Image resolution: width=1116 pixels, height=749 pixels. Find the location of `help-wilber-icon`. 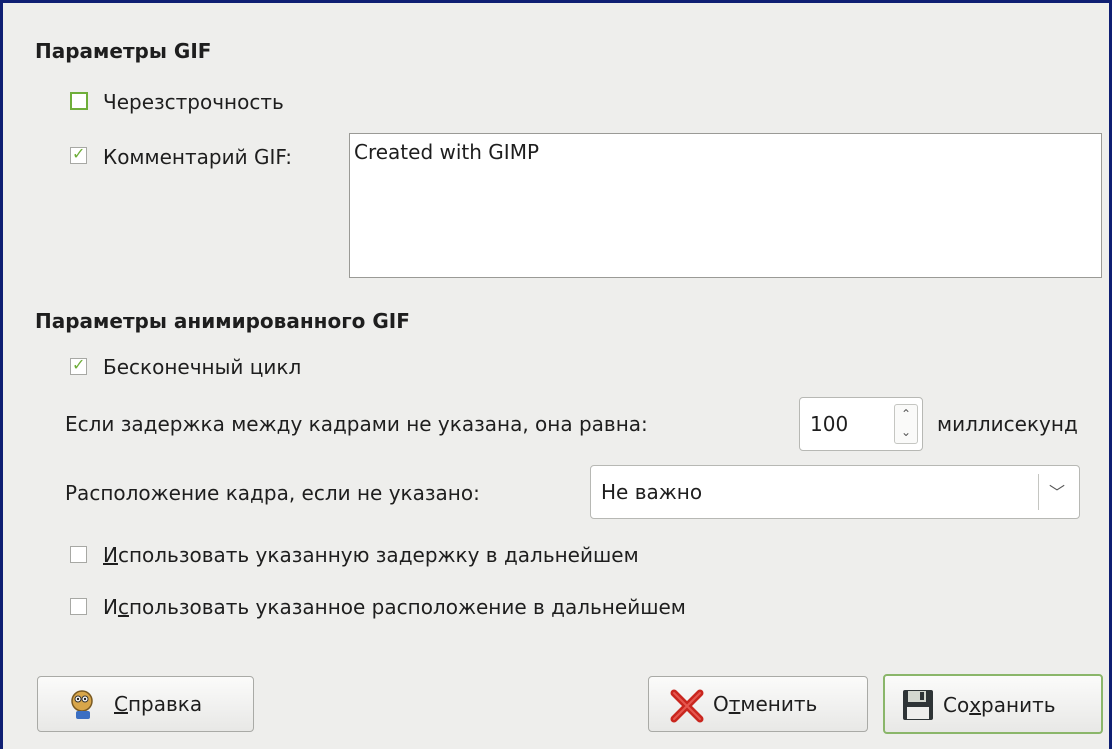

help-wilber-icon is located at coordinates (82, 704).